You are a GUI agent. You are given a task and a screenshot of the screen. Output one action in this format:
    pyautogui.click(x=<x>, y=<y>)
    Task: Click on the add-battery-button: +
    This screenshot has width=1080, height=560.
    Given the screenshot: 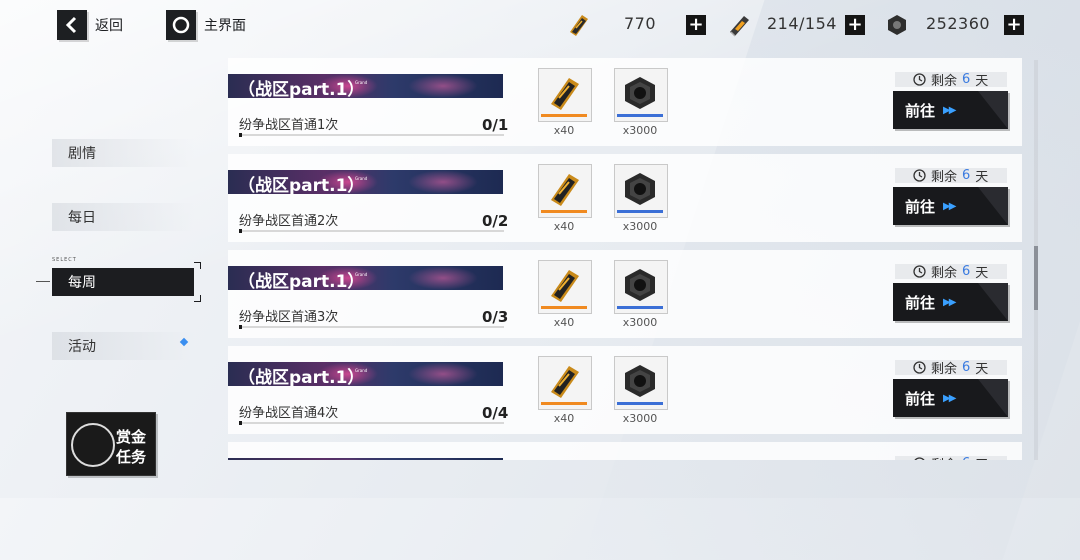 What is the action you would take?
    pyautogui.click(x=855, y=25)
    